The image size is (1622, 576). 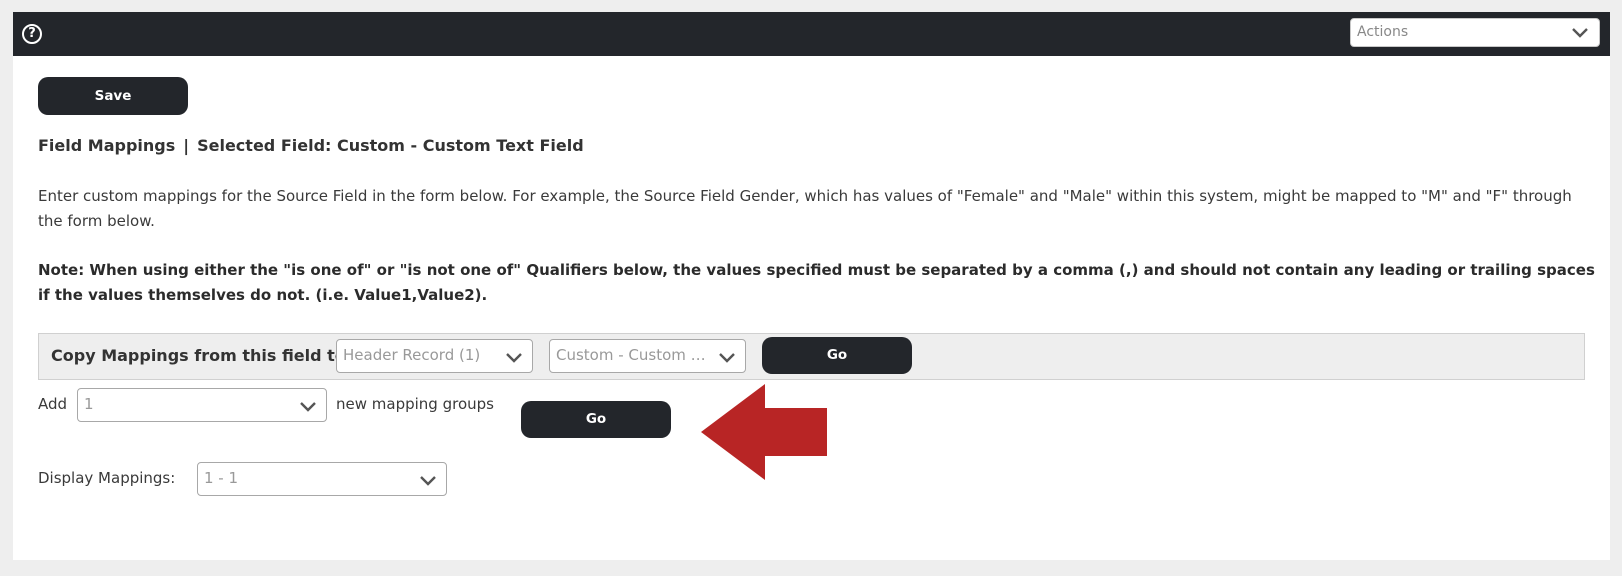 I want to click on copy-record-select: Header Record (1), so click(x=434, y=356).